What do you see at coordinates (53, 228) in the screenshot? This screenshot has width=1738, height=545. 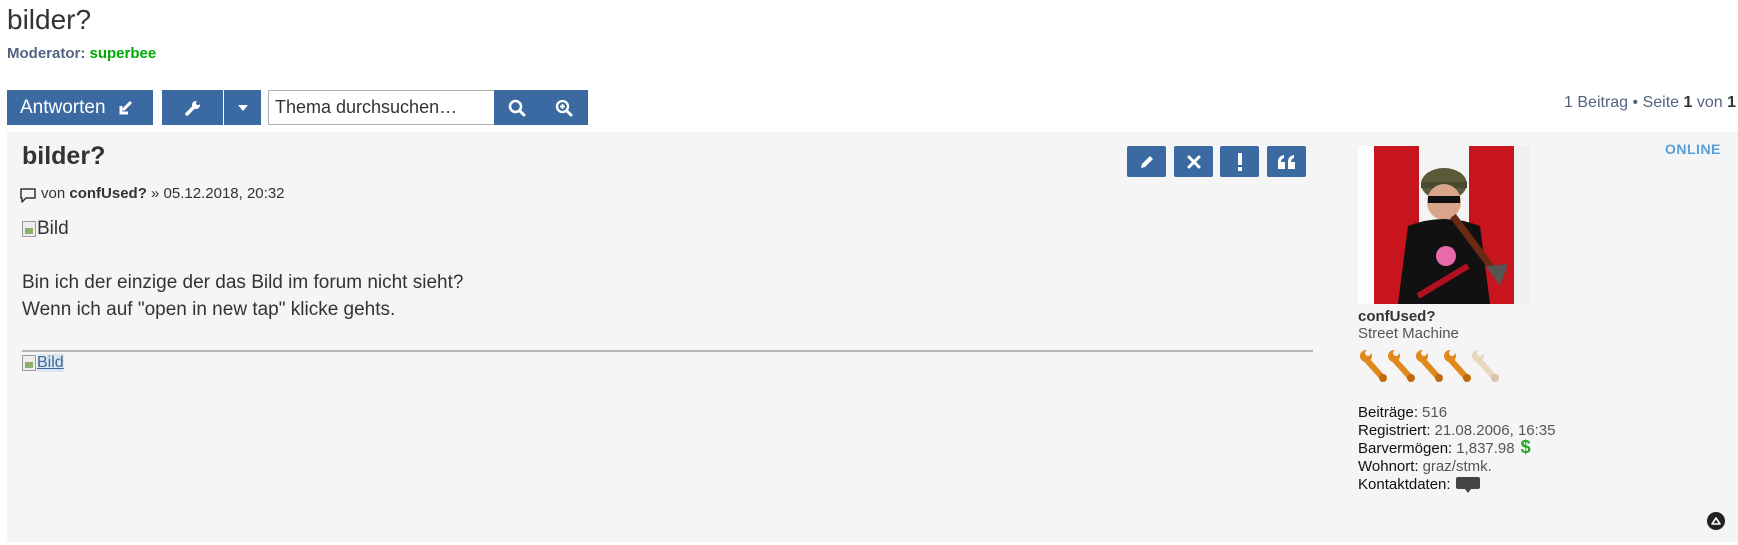 I see `post-image-alt: Bild` at bounding box center [53, 228].